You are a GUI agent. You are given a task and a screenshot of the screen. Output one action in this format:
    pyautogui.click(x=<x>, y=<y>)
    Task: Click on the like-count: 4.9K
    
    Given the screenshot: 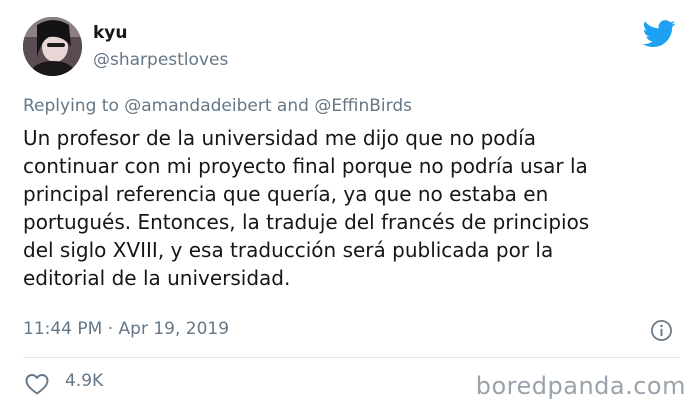 What is the action you would take?
    pyautogui.click(x=84, y=381)
    